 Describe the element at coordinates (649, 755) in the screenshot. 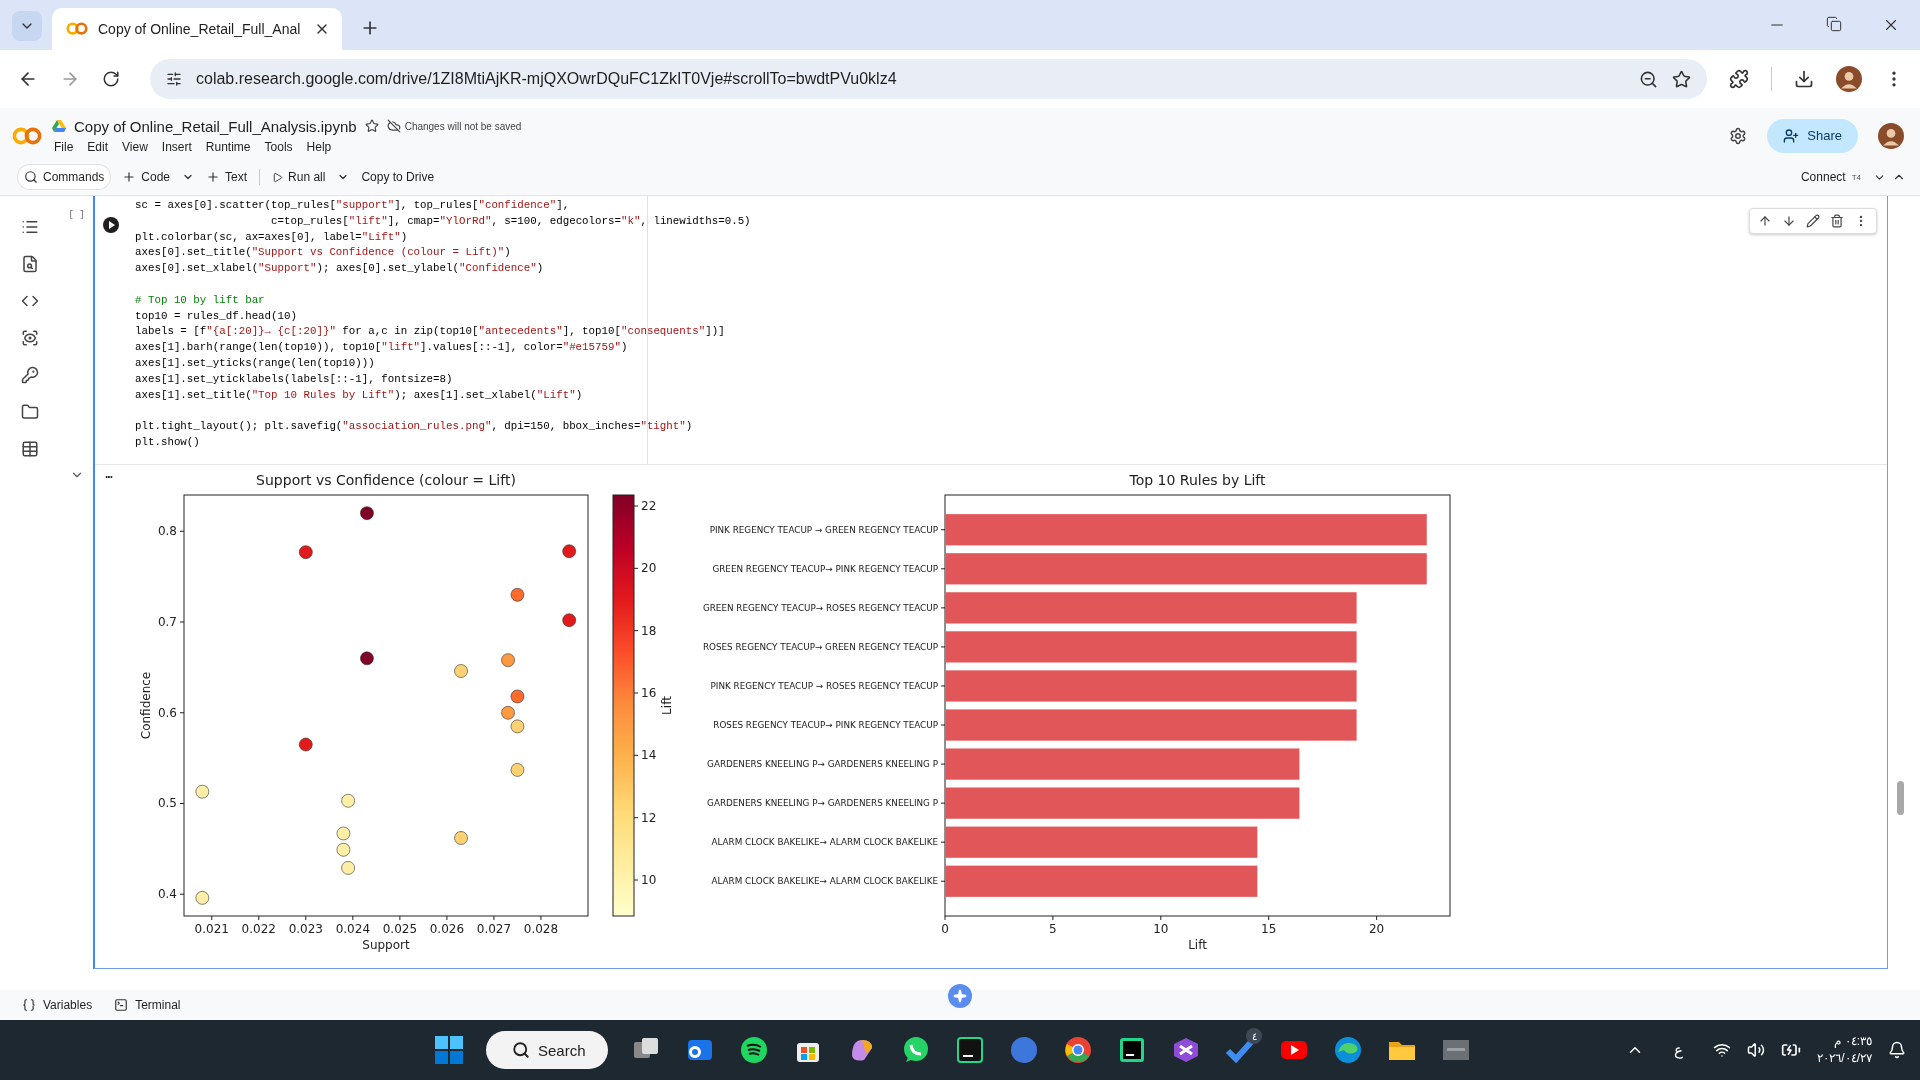

I see `tick-label: 14` at that location.